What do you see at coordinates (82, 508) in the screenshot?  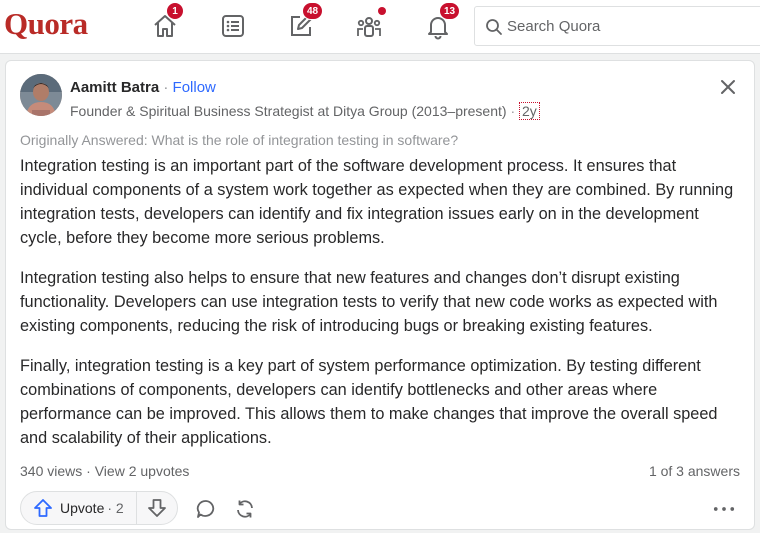 I see `upvote-label: Upvote` at bounding box center [82, 508].